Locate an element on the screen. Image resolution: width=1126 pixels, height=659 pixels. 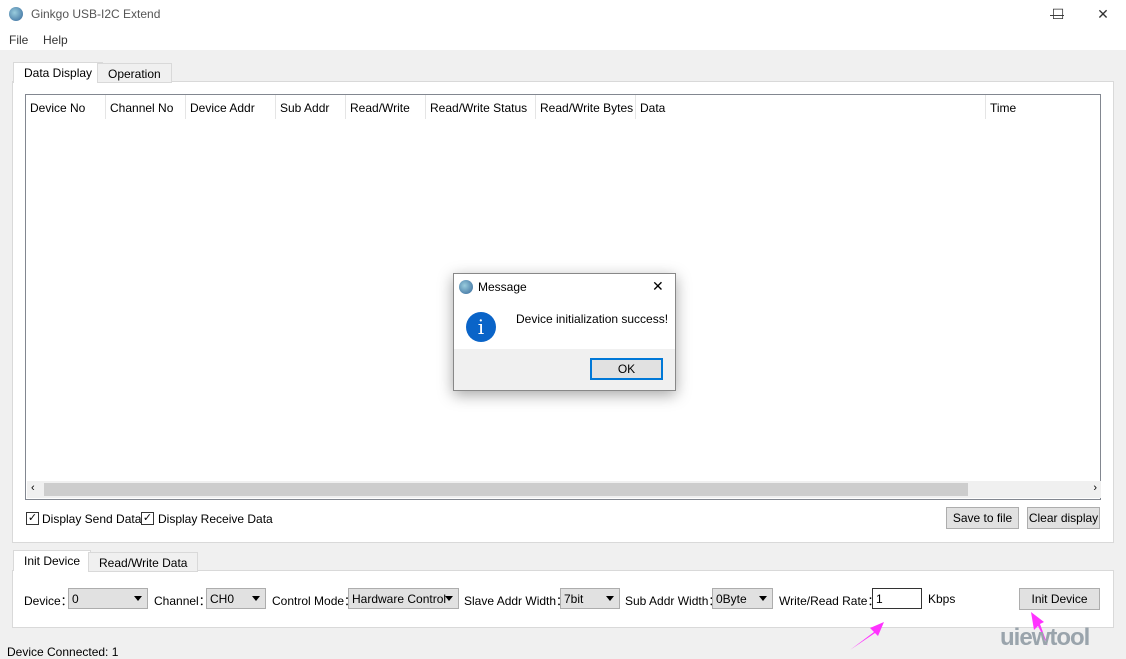
watermark-logo: uiewtool is located at coordinates (1045, 638).